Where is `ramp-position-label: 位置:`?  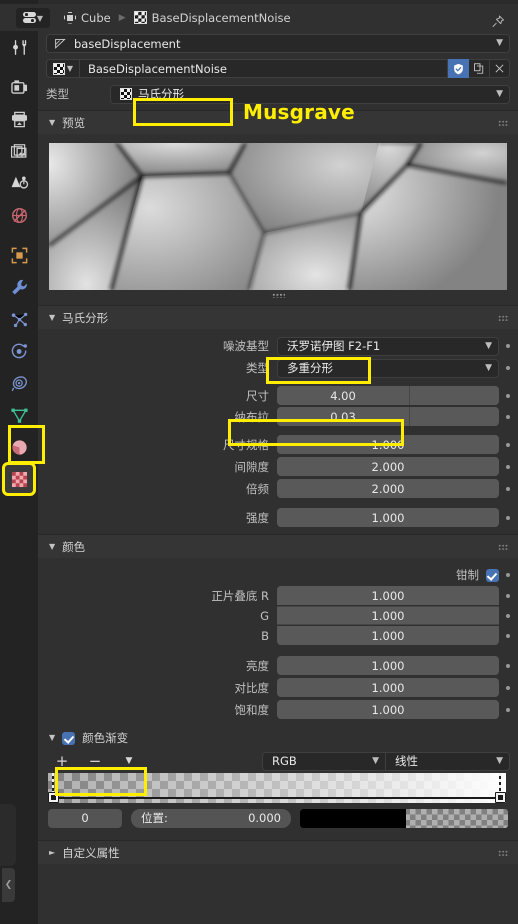
ramp-position-label: 位置: is located at coordinates (154, 818).